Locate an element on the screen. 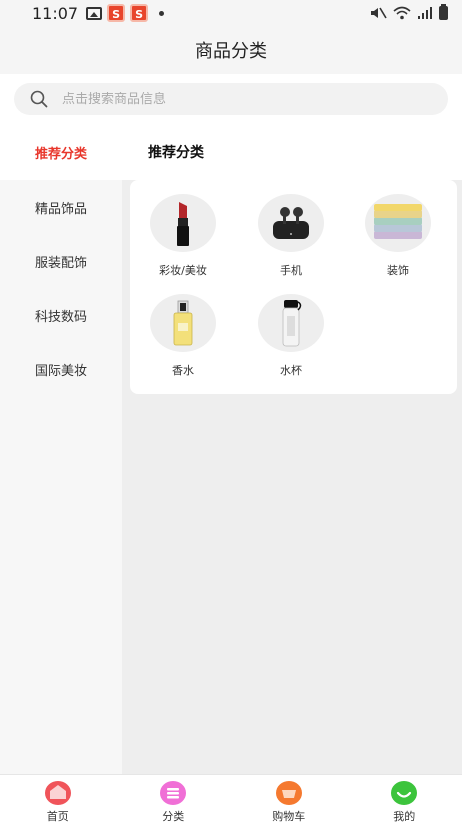 This screenshot has height=824, width=462. page-title: 商品分类 is located at coordinates (231, 51).